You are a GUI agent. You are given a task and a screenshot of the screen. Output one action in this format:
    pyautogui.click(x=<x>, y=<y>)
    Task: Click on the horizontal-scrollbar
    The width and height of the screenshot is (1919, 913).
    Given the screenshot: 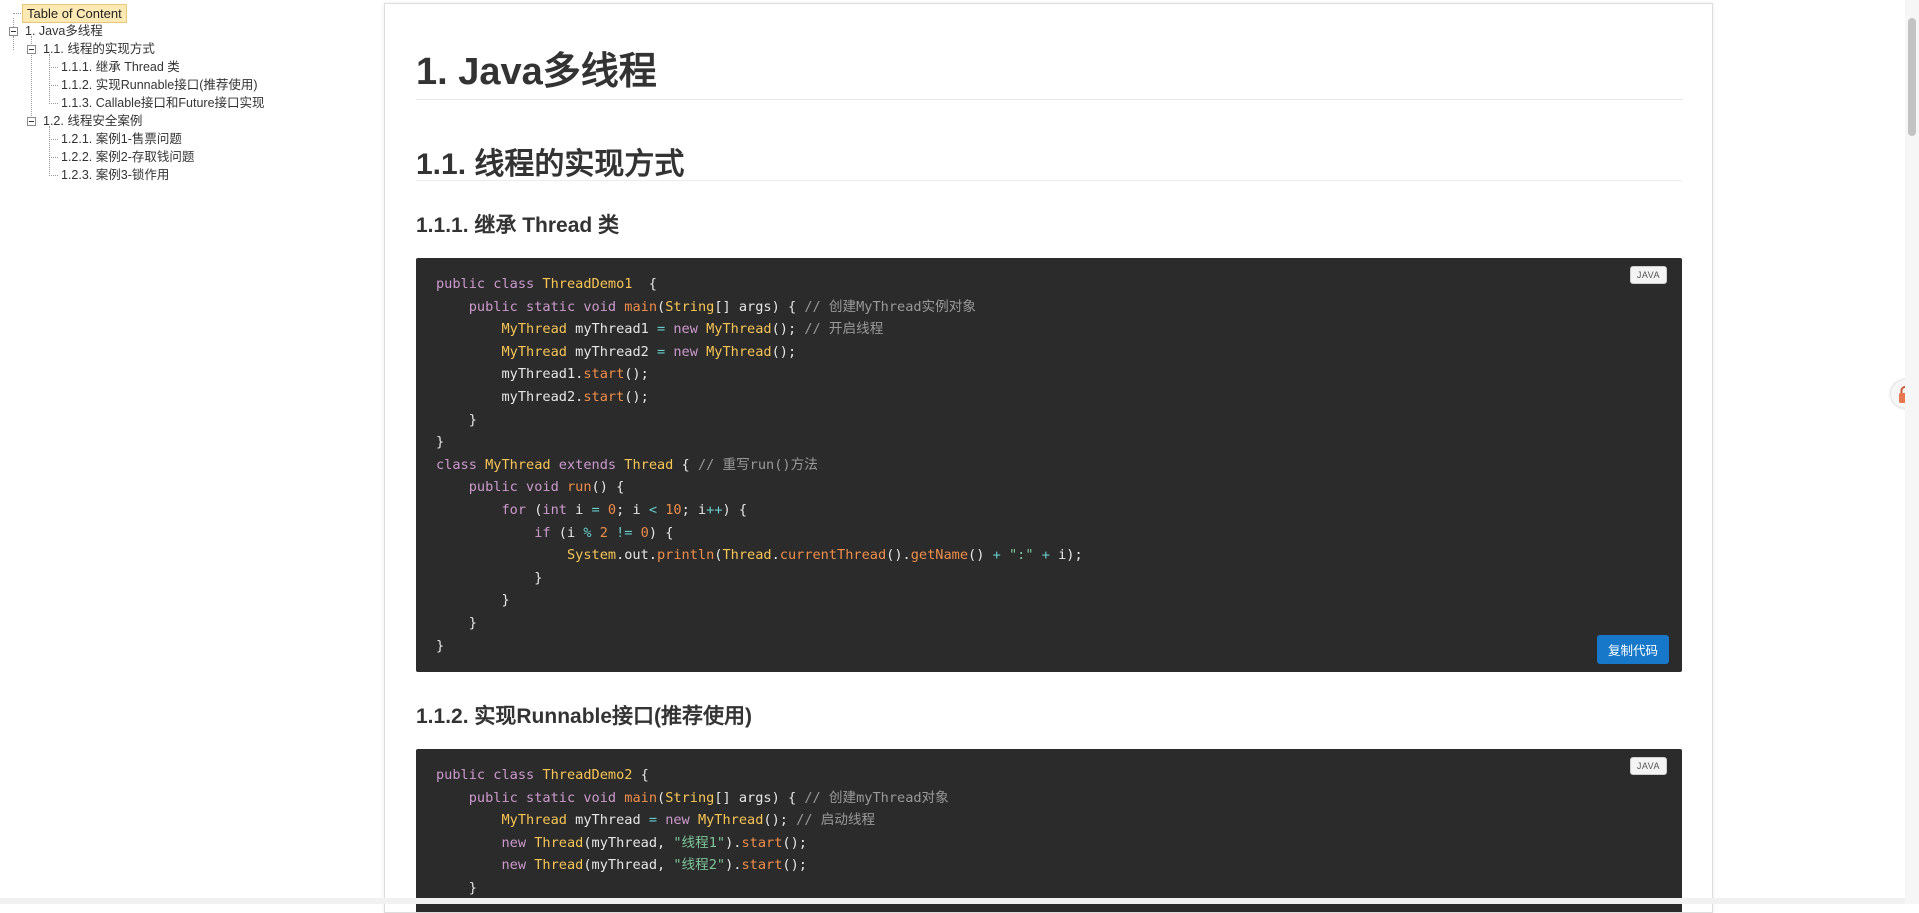 What is the action you would take?
    pyautogui.click(x=952, y=901)
    